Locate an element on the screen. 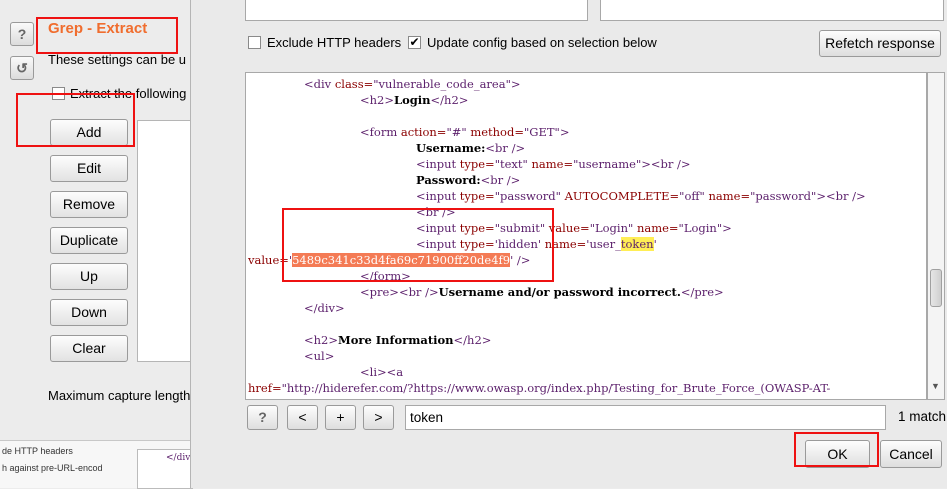  code-line: <h2>Login</h2> is located at coordinates (414, 100).